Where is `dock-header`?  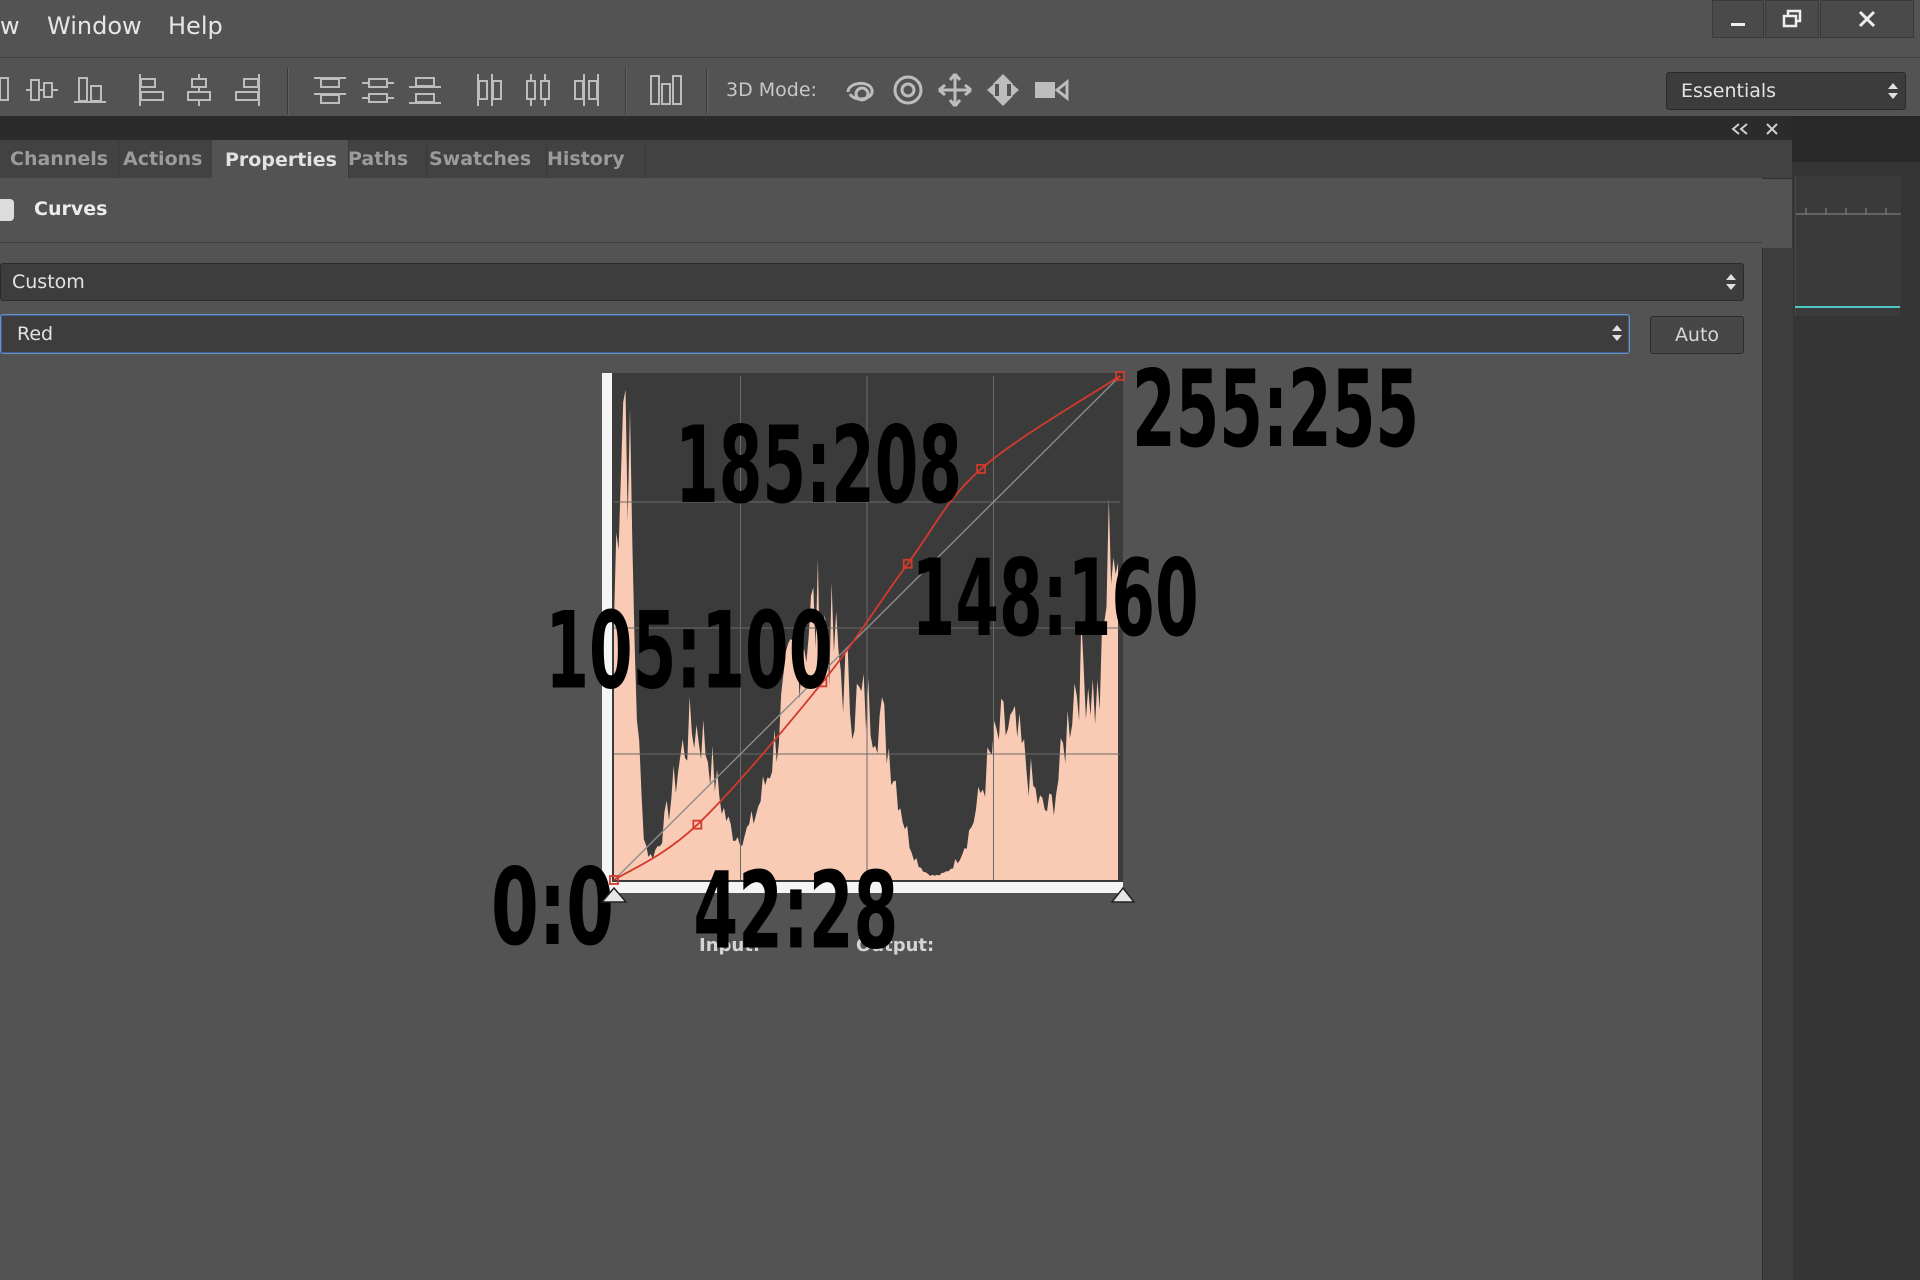
dock-header is located at coordinates (1856, 139).